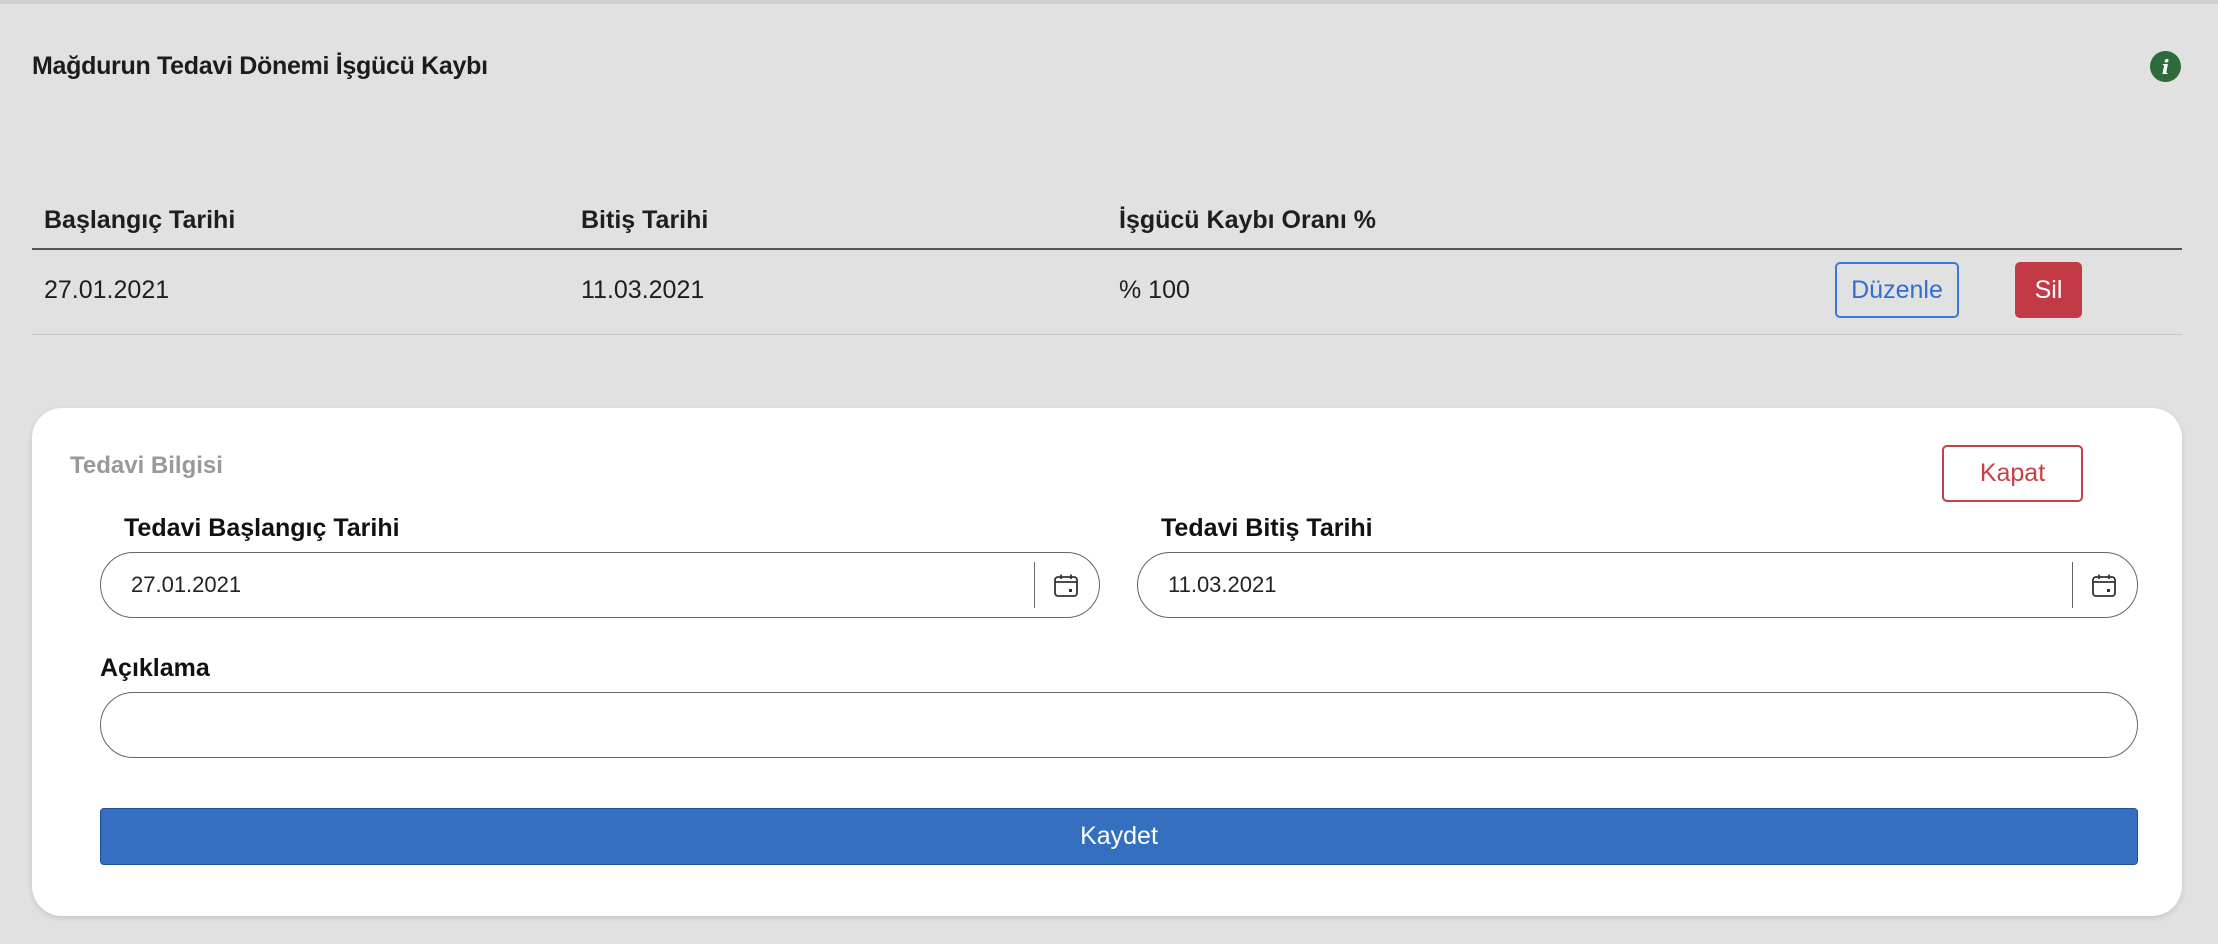 The width and height of the screenshot is (2218, 944). Describe the element at coordinates (643, 290) in the screenshot. I see `cell-end-date: 11.03.2021` at that location.